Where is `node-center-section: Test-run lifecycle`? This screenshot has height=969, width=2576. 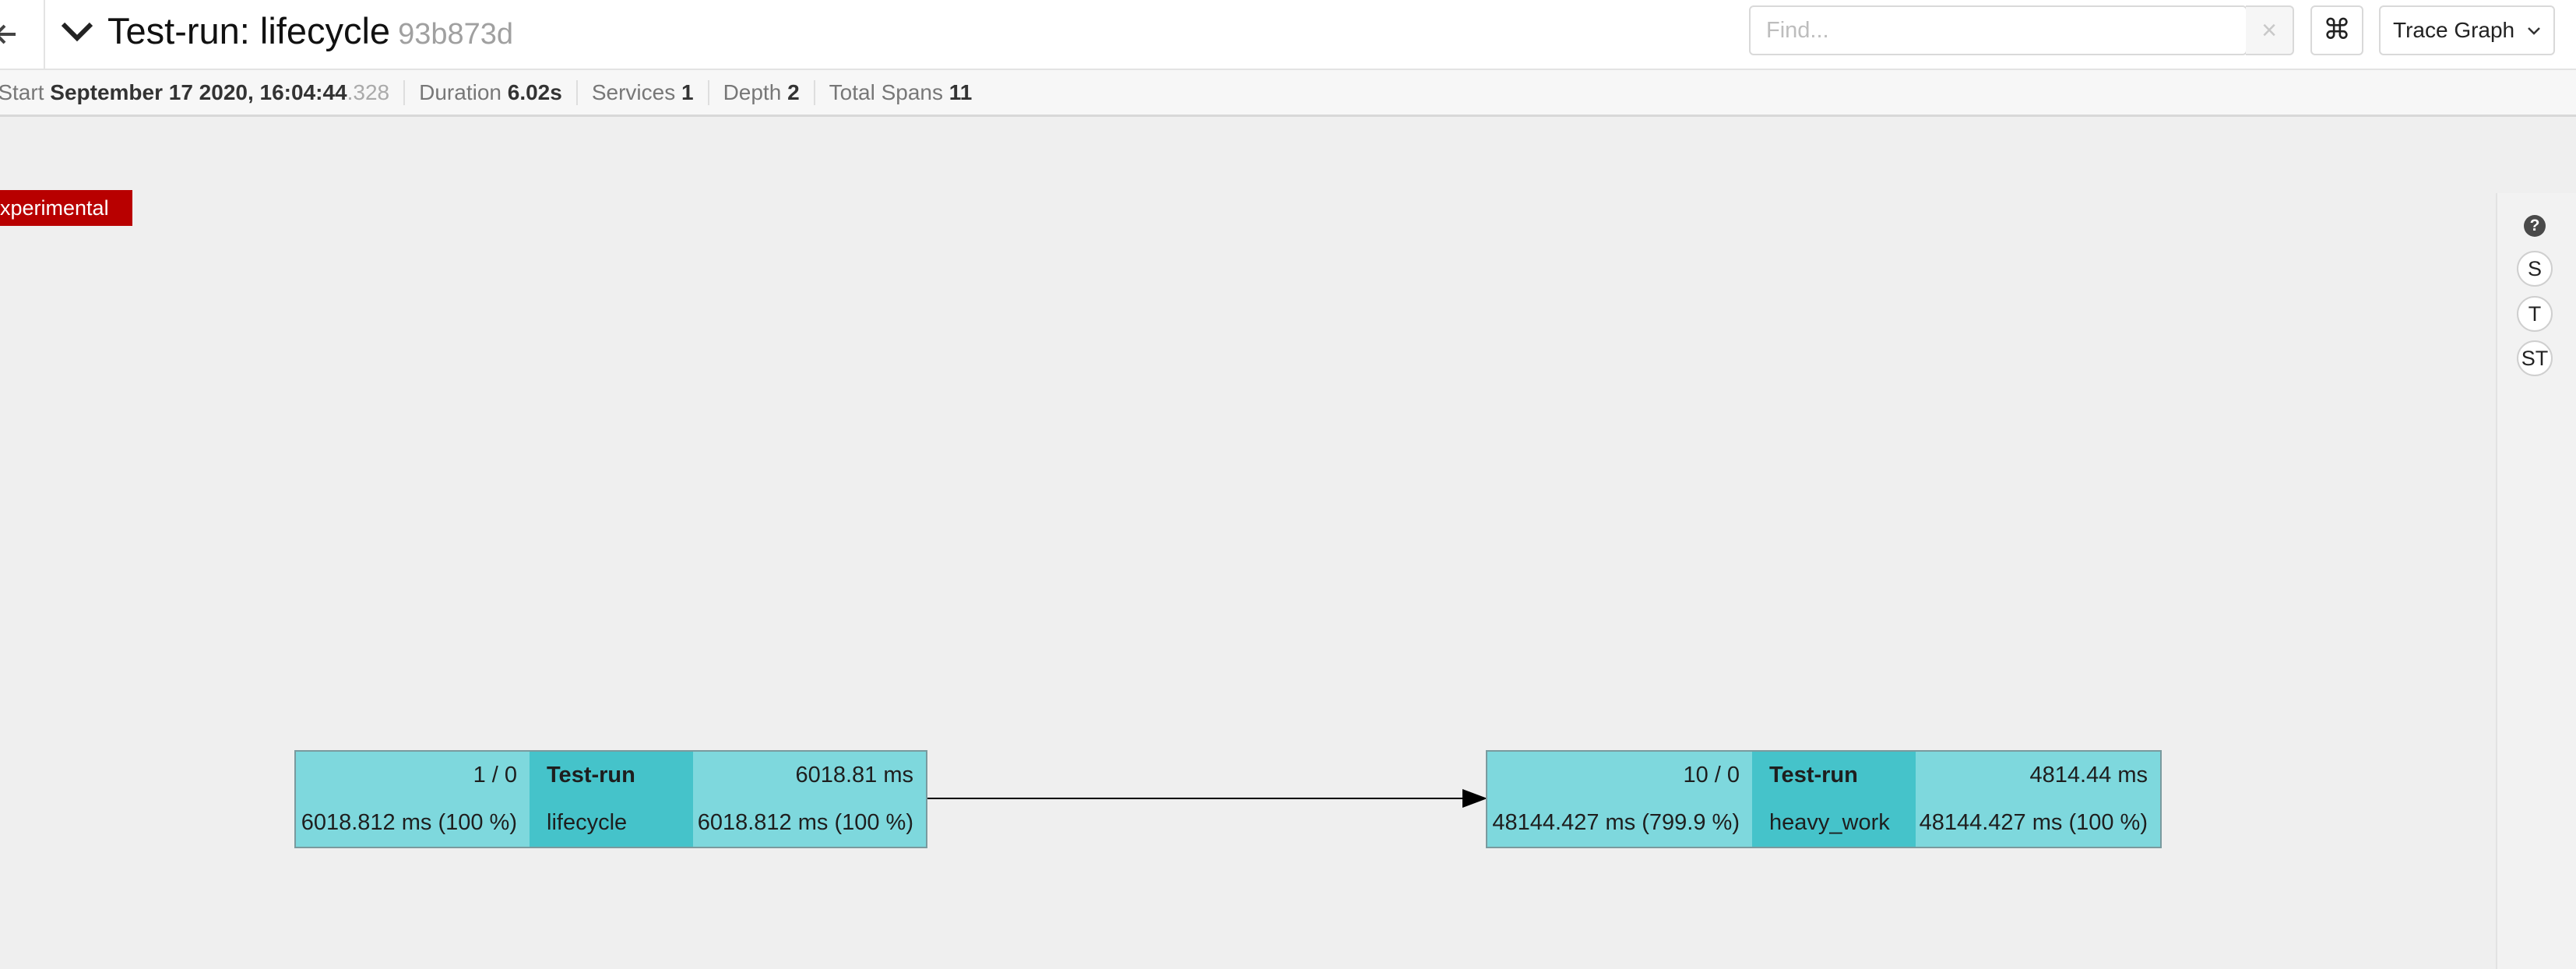 node-center-section: Test-run lifecycle is located at coordinates (611, 800).